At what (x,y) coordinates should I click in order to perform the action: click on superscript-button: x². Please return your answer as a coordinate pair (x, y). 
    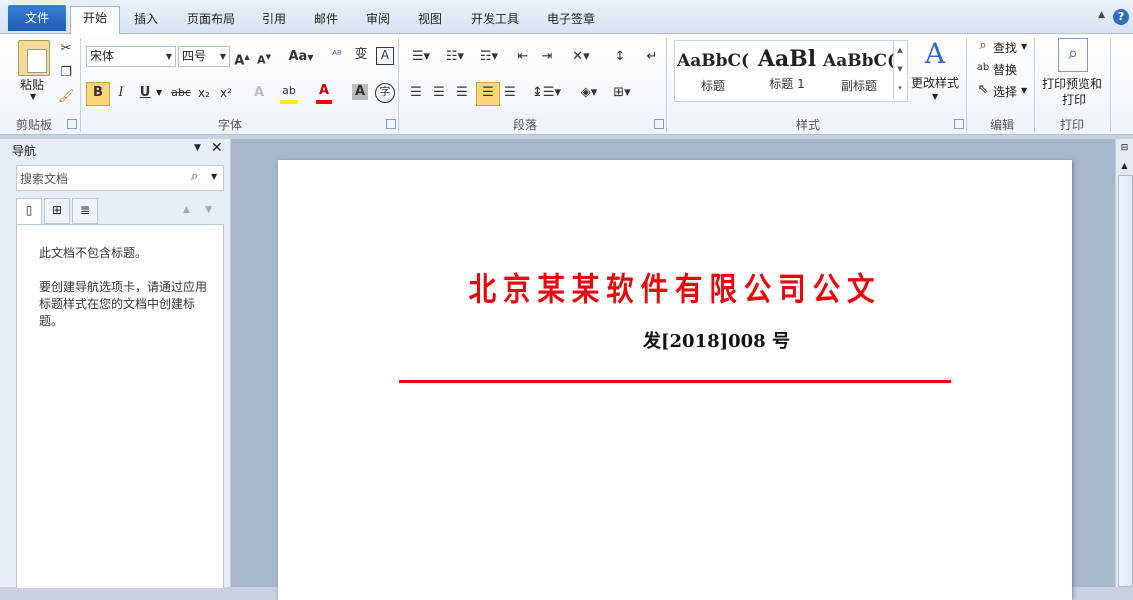
    Looking at the image, I should click on (226, 93).